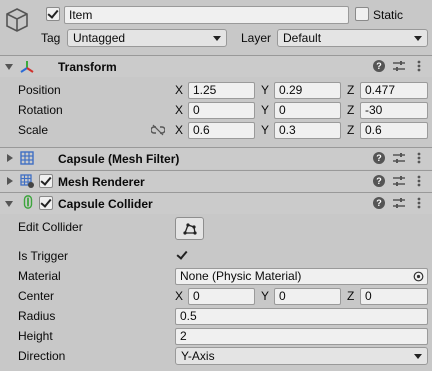  What do you see at coordinates (101, 182) in the screenshot?
I see `mesh-renderer-title: Mesh Renderer` at bounding box center [101, 182].